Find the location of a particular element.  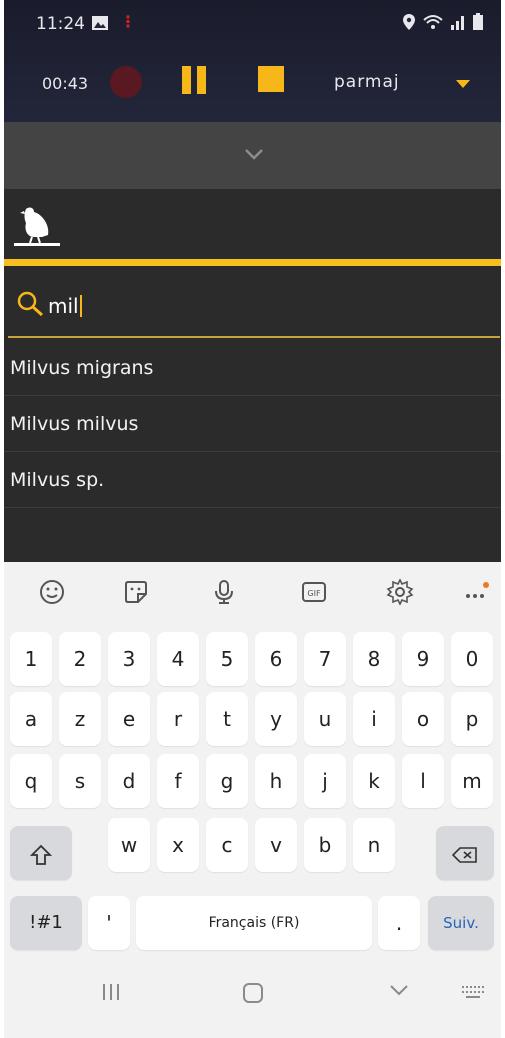

key-x: x is located at coordinates (178, 845).